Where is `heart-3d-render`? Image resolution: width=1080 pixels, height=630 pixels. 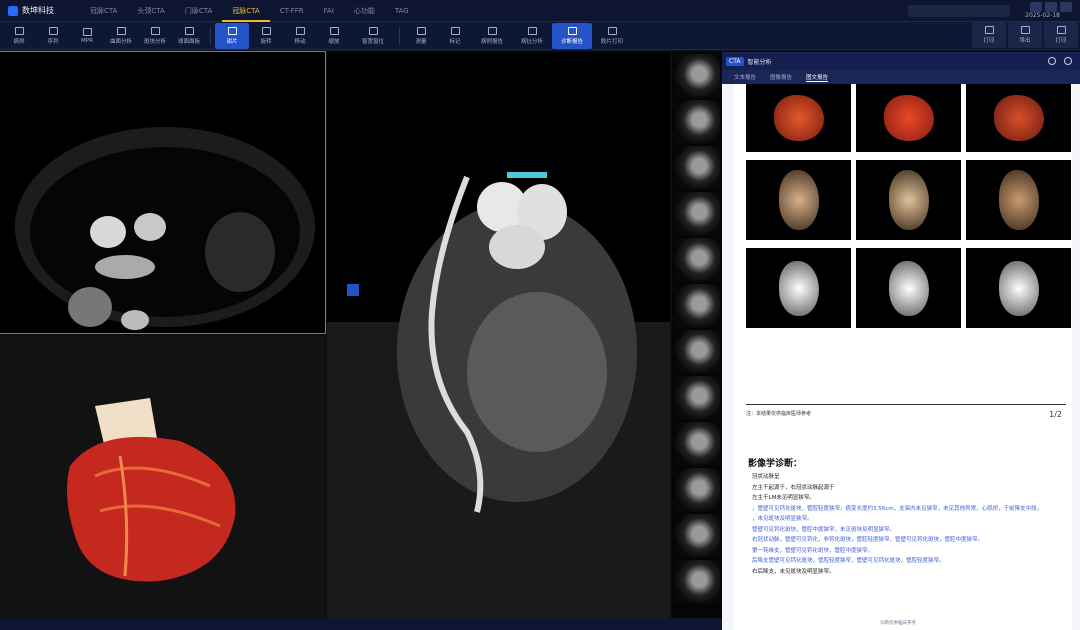
heart-3d-render is located at coordinates (162, 477).